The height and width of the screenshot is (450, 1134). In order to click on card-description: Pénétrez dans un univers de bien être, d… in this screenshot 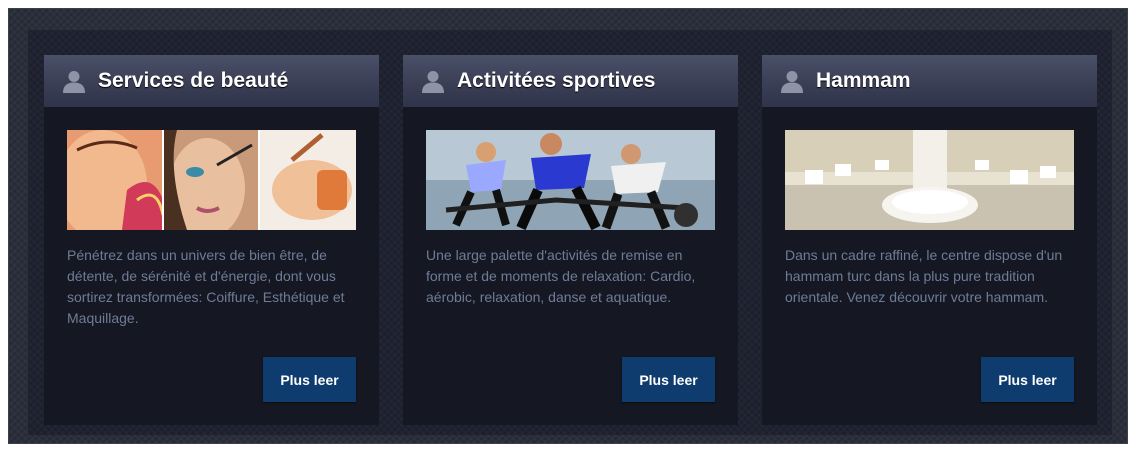, I will do `click(206, 286)`.